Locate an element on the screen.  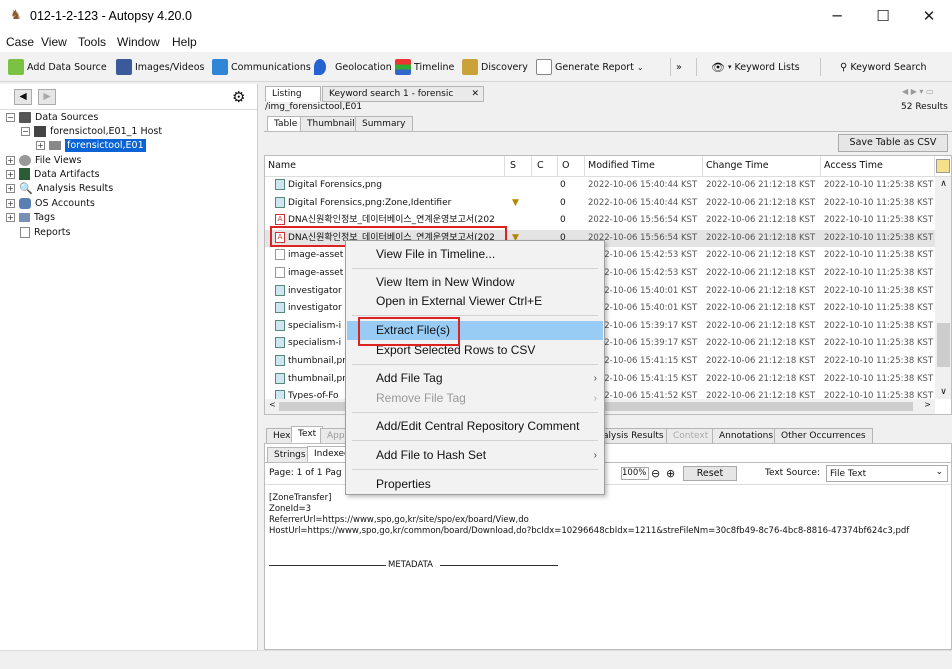
text-source-select: File Text ⌄ is located at coordinates (887, 473).